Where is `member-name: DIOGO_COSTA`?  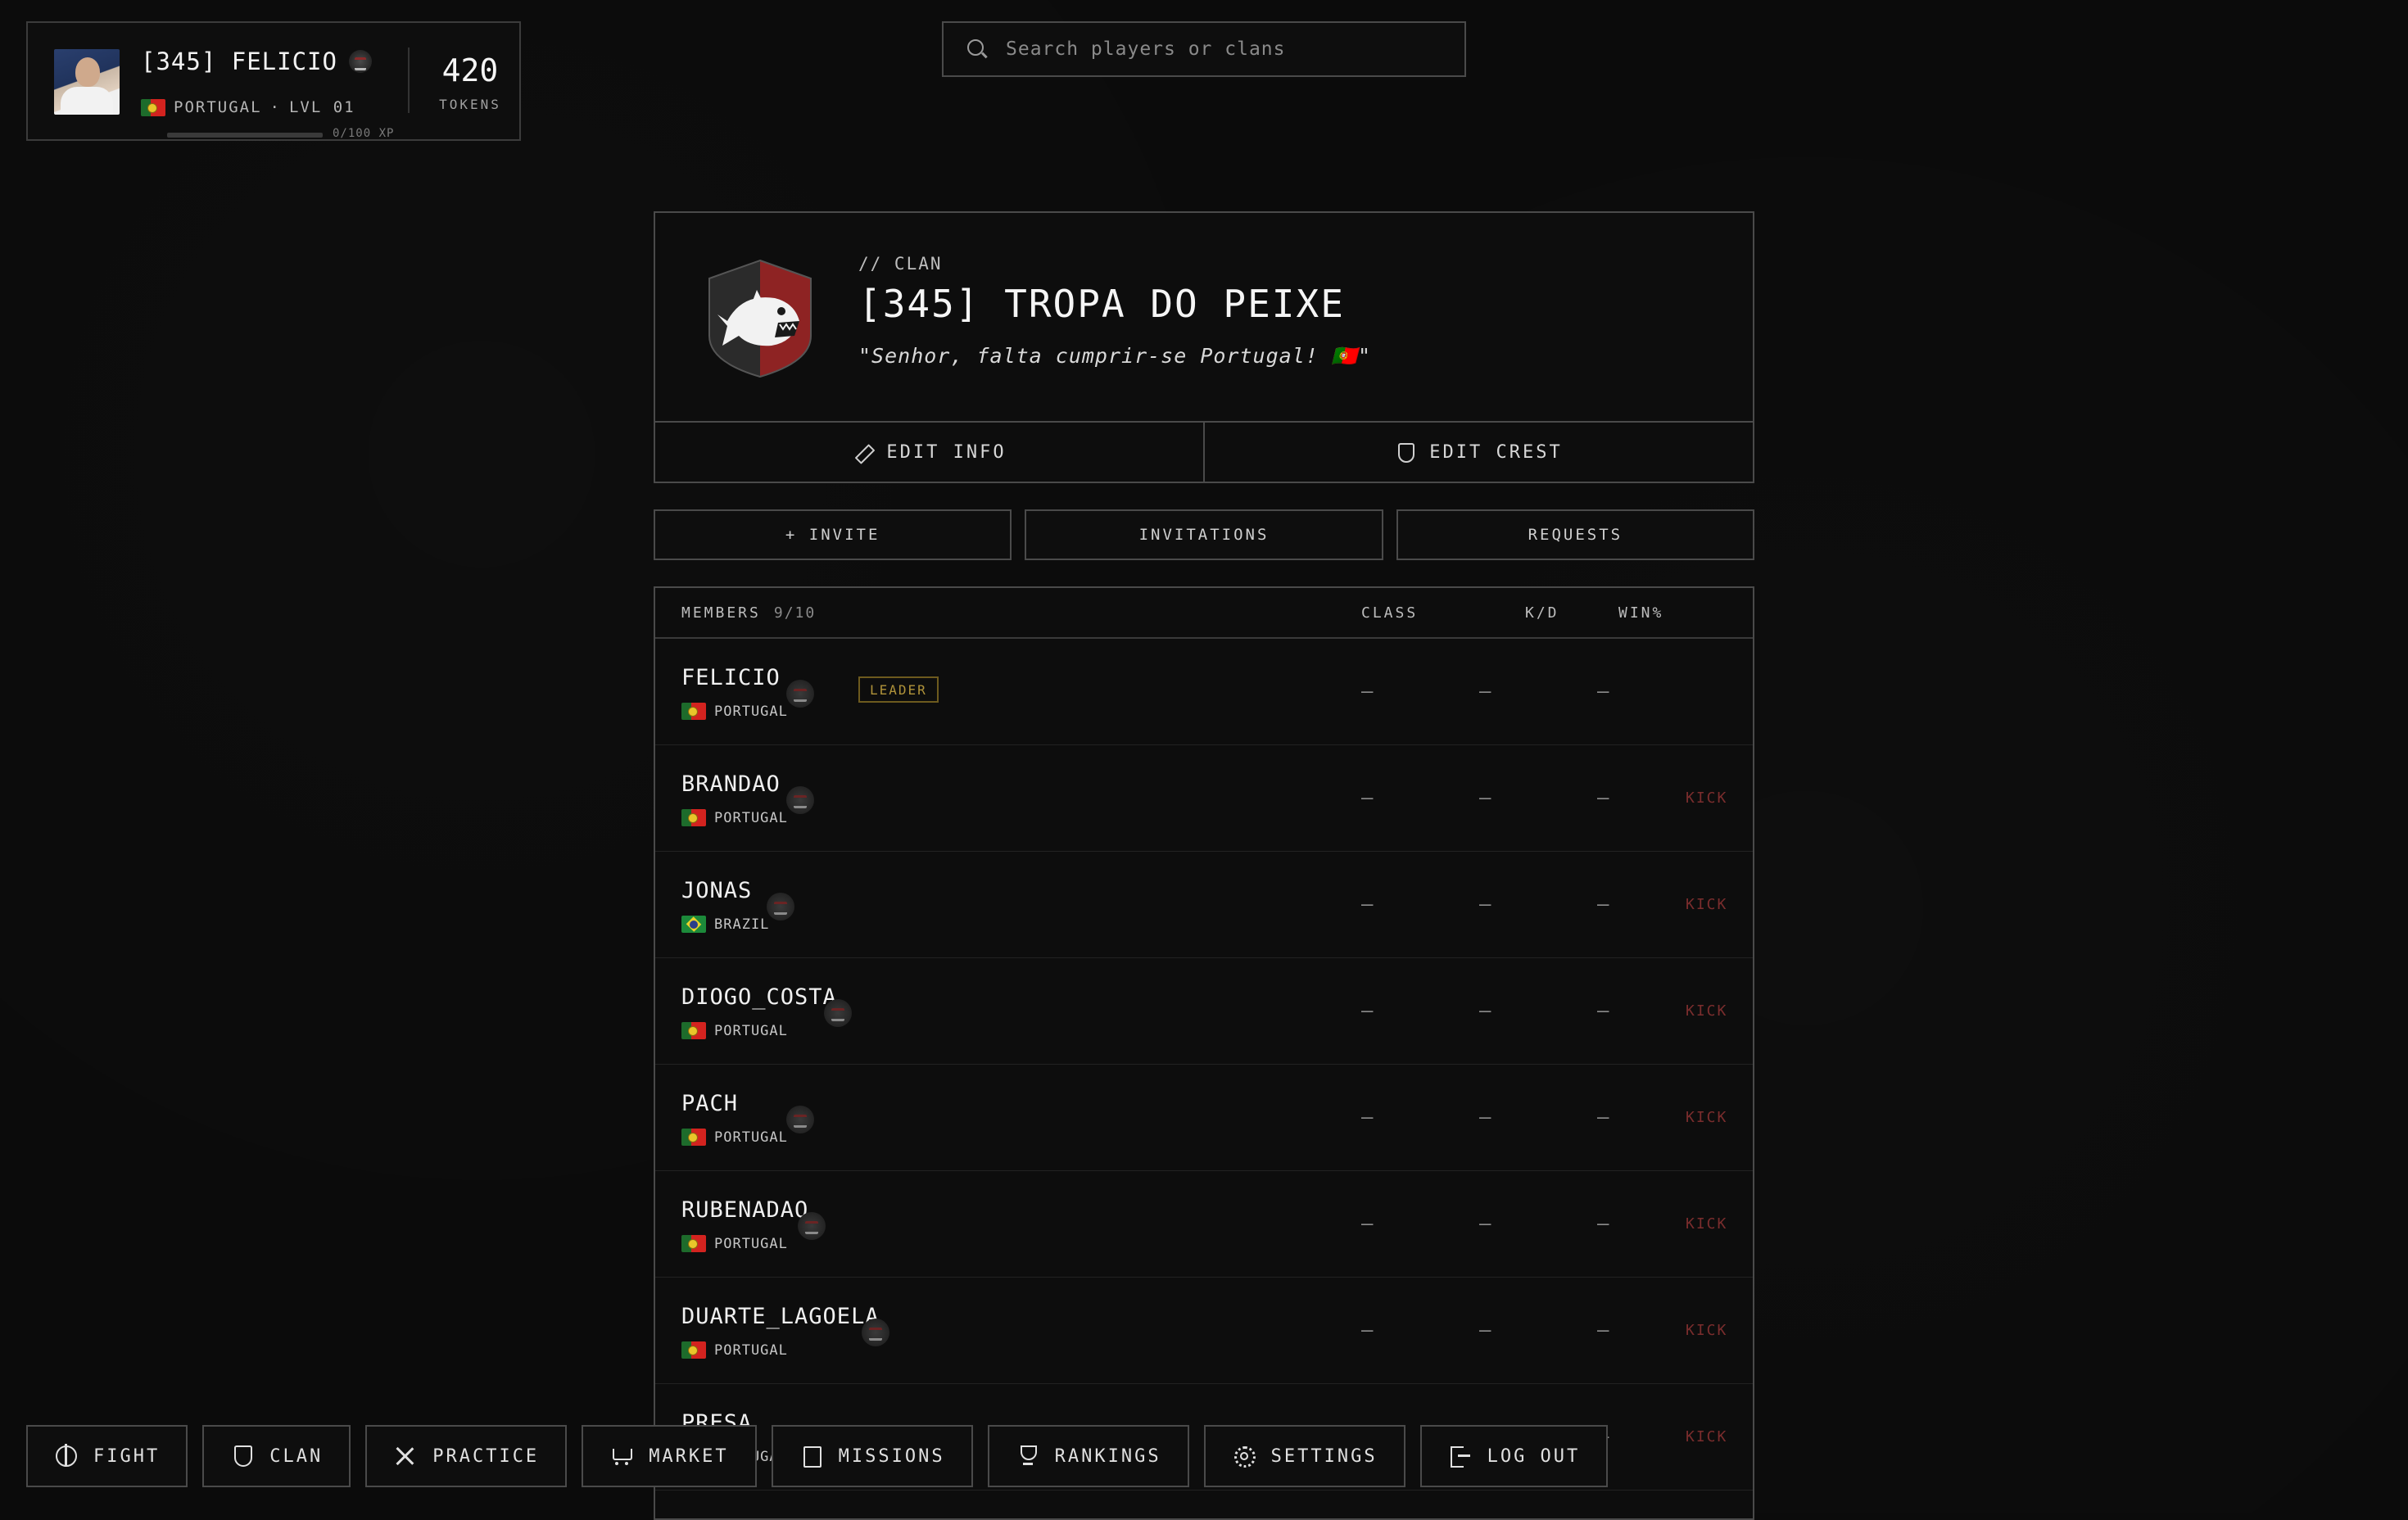 member-name: DIOGO_COSTA is located at coordinates (759, 997).